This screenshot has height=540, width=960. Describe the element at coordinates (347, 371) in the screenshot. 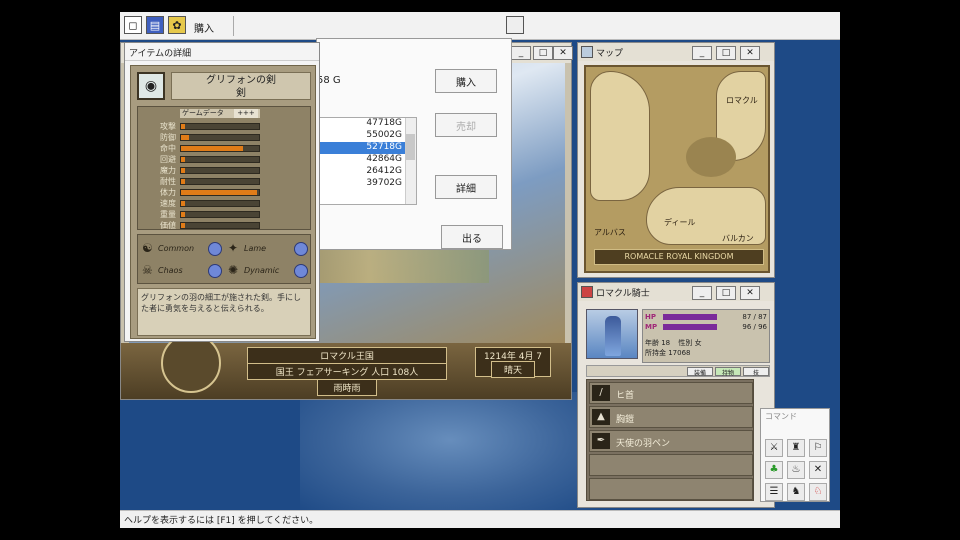

I see `ruler-plaque: 国王 フェアサーキング 人口 108人` at that location.